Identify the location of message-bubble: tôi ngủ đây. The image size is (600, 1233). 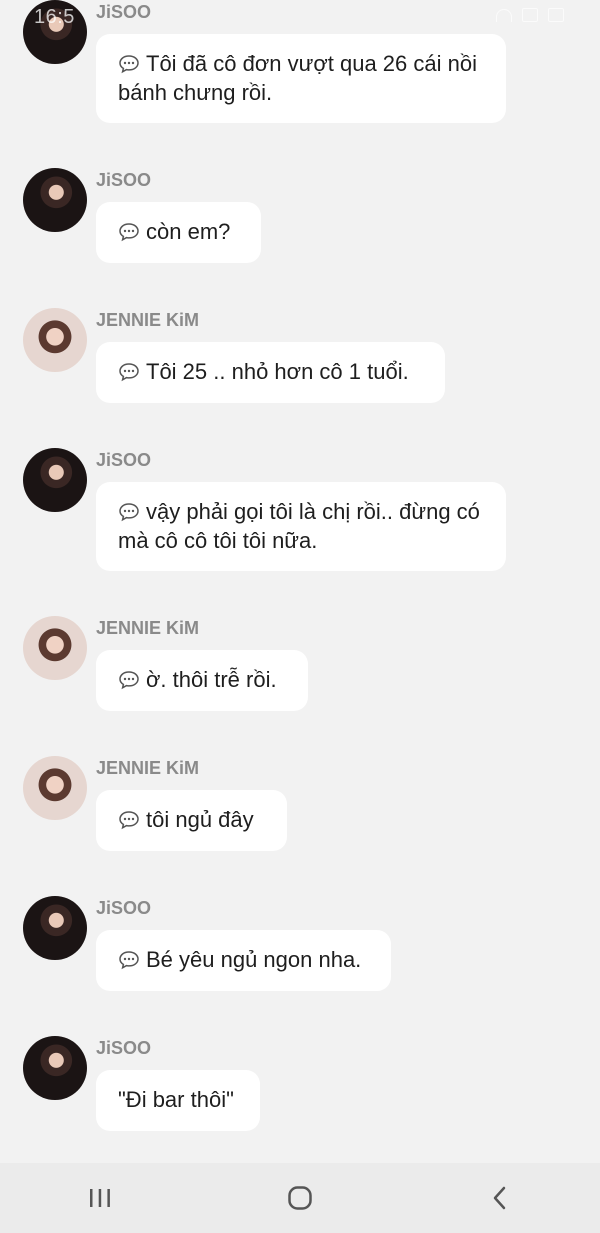
(191, 820).